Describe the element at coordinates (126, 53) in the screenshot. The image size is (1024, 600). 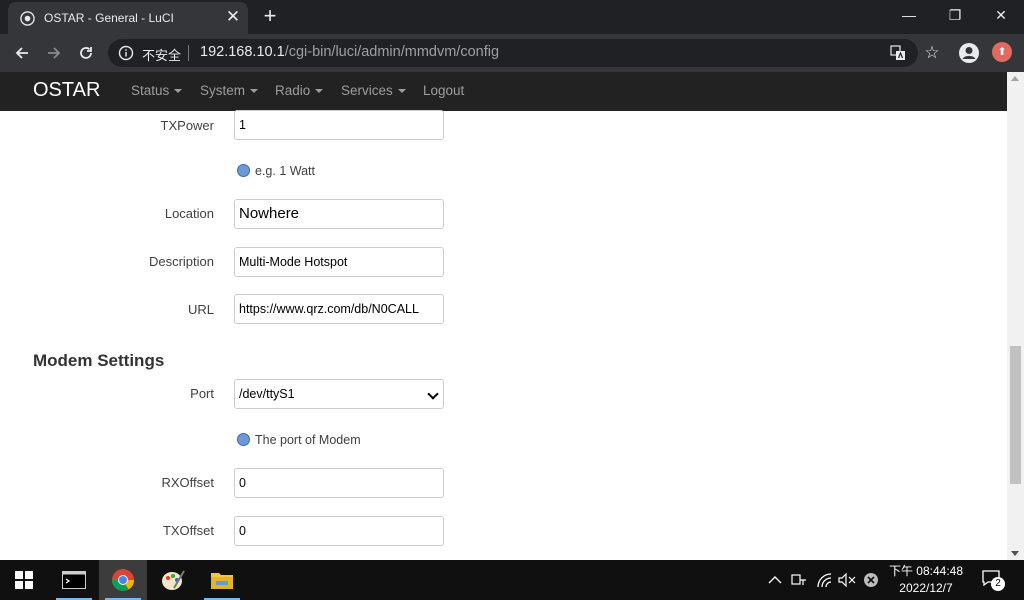
I see `info-icon` at that location.